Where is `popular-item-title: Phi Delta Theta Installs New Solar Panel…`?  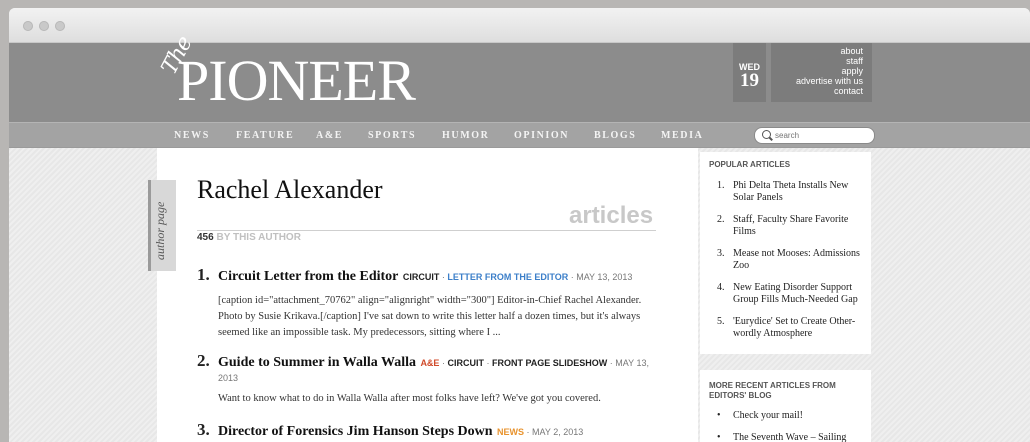
popular-item-title: Phi Delta Theta Installs New Solar Panel… is located at coordinates (798, 192).